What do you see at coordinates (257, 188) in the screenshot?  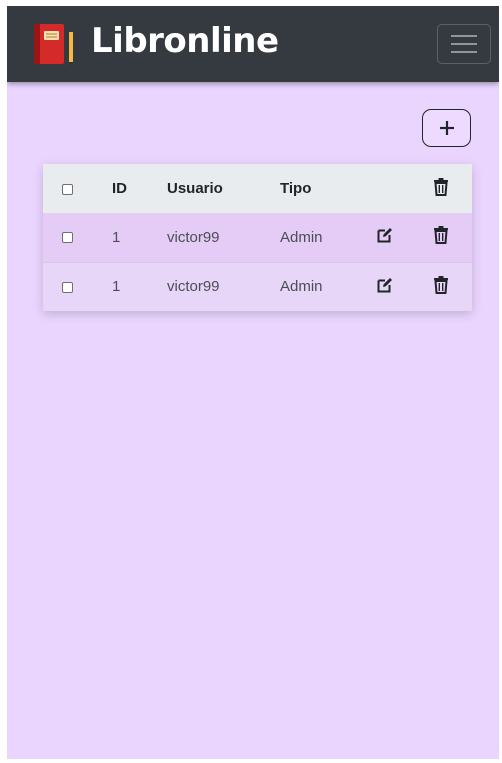 I see `table-header-row: ID Usuario Tipo` at bounding box center [257, 188].